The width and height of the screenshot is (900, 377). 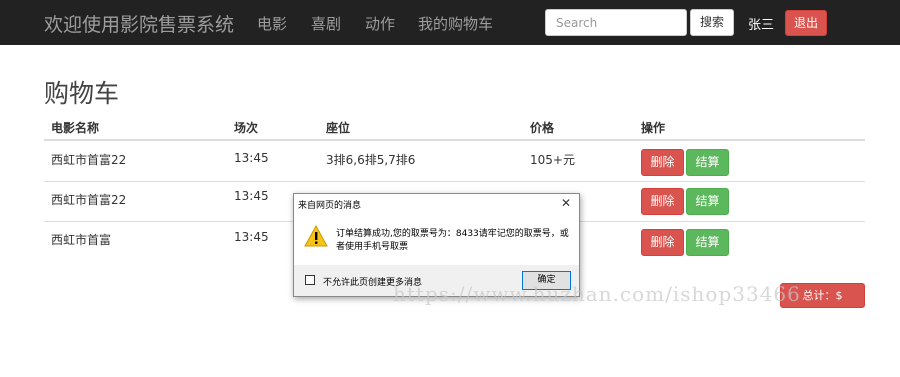 What do you see at coordinates (454, 181) in the screenshot?
I see `row-divider` at bounding box center [454, 181].